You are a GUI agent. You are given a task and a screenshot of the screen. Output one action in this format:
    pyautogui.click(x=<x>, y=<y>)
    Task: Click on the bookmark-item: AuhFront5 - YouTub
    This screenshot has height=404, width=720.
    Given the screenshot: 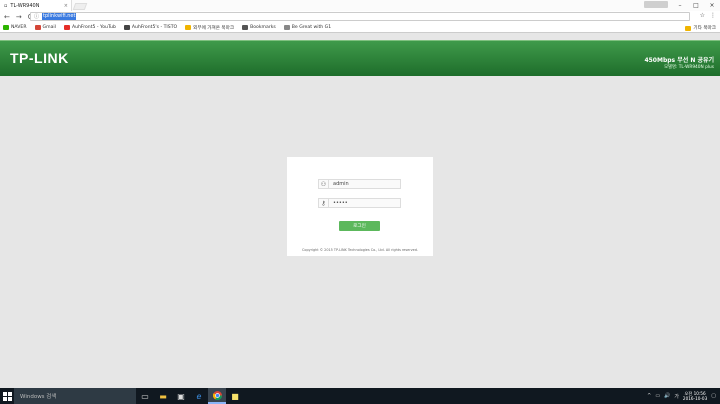 What is the action you would take?
    pyautogui.click(x=89, y=27)
    